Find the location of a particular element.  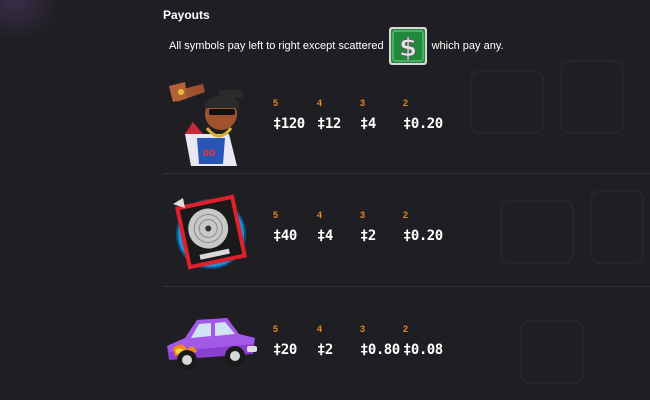

payout-amount: ‡120 is located at coordinates (289, 124).